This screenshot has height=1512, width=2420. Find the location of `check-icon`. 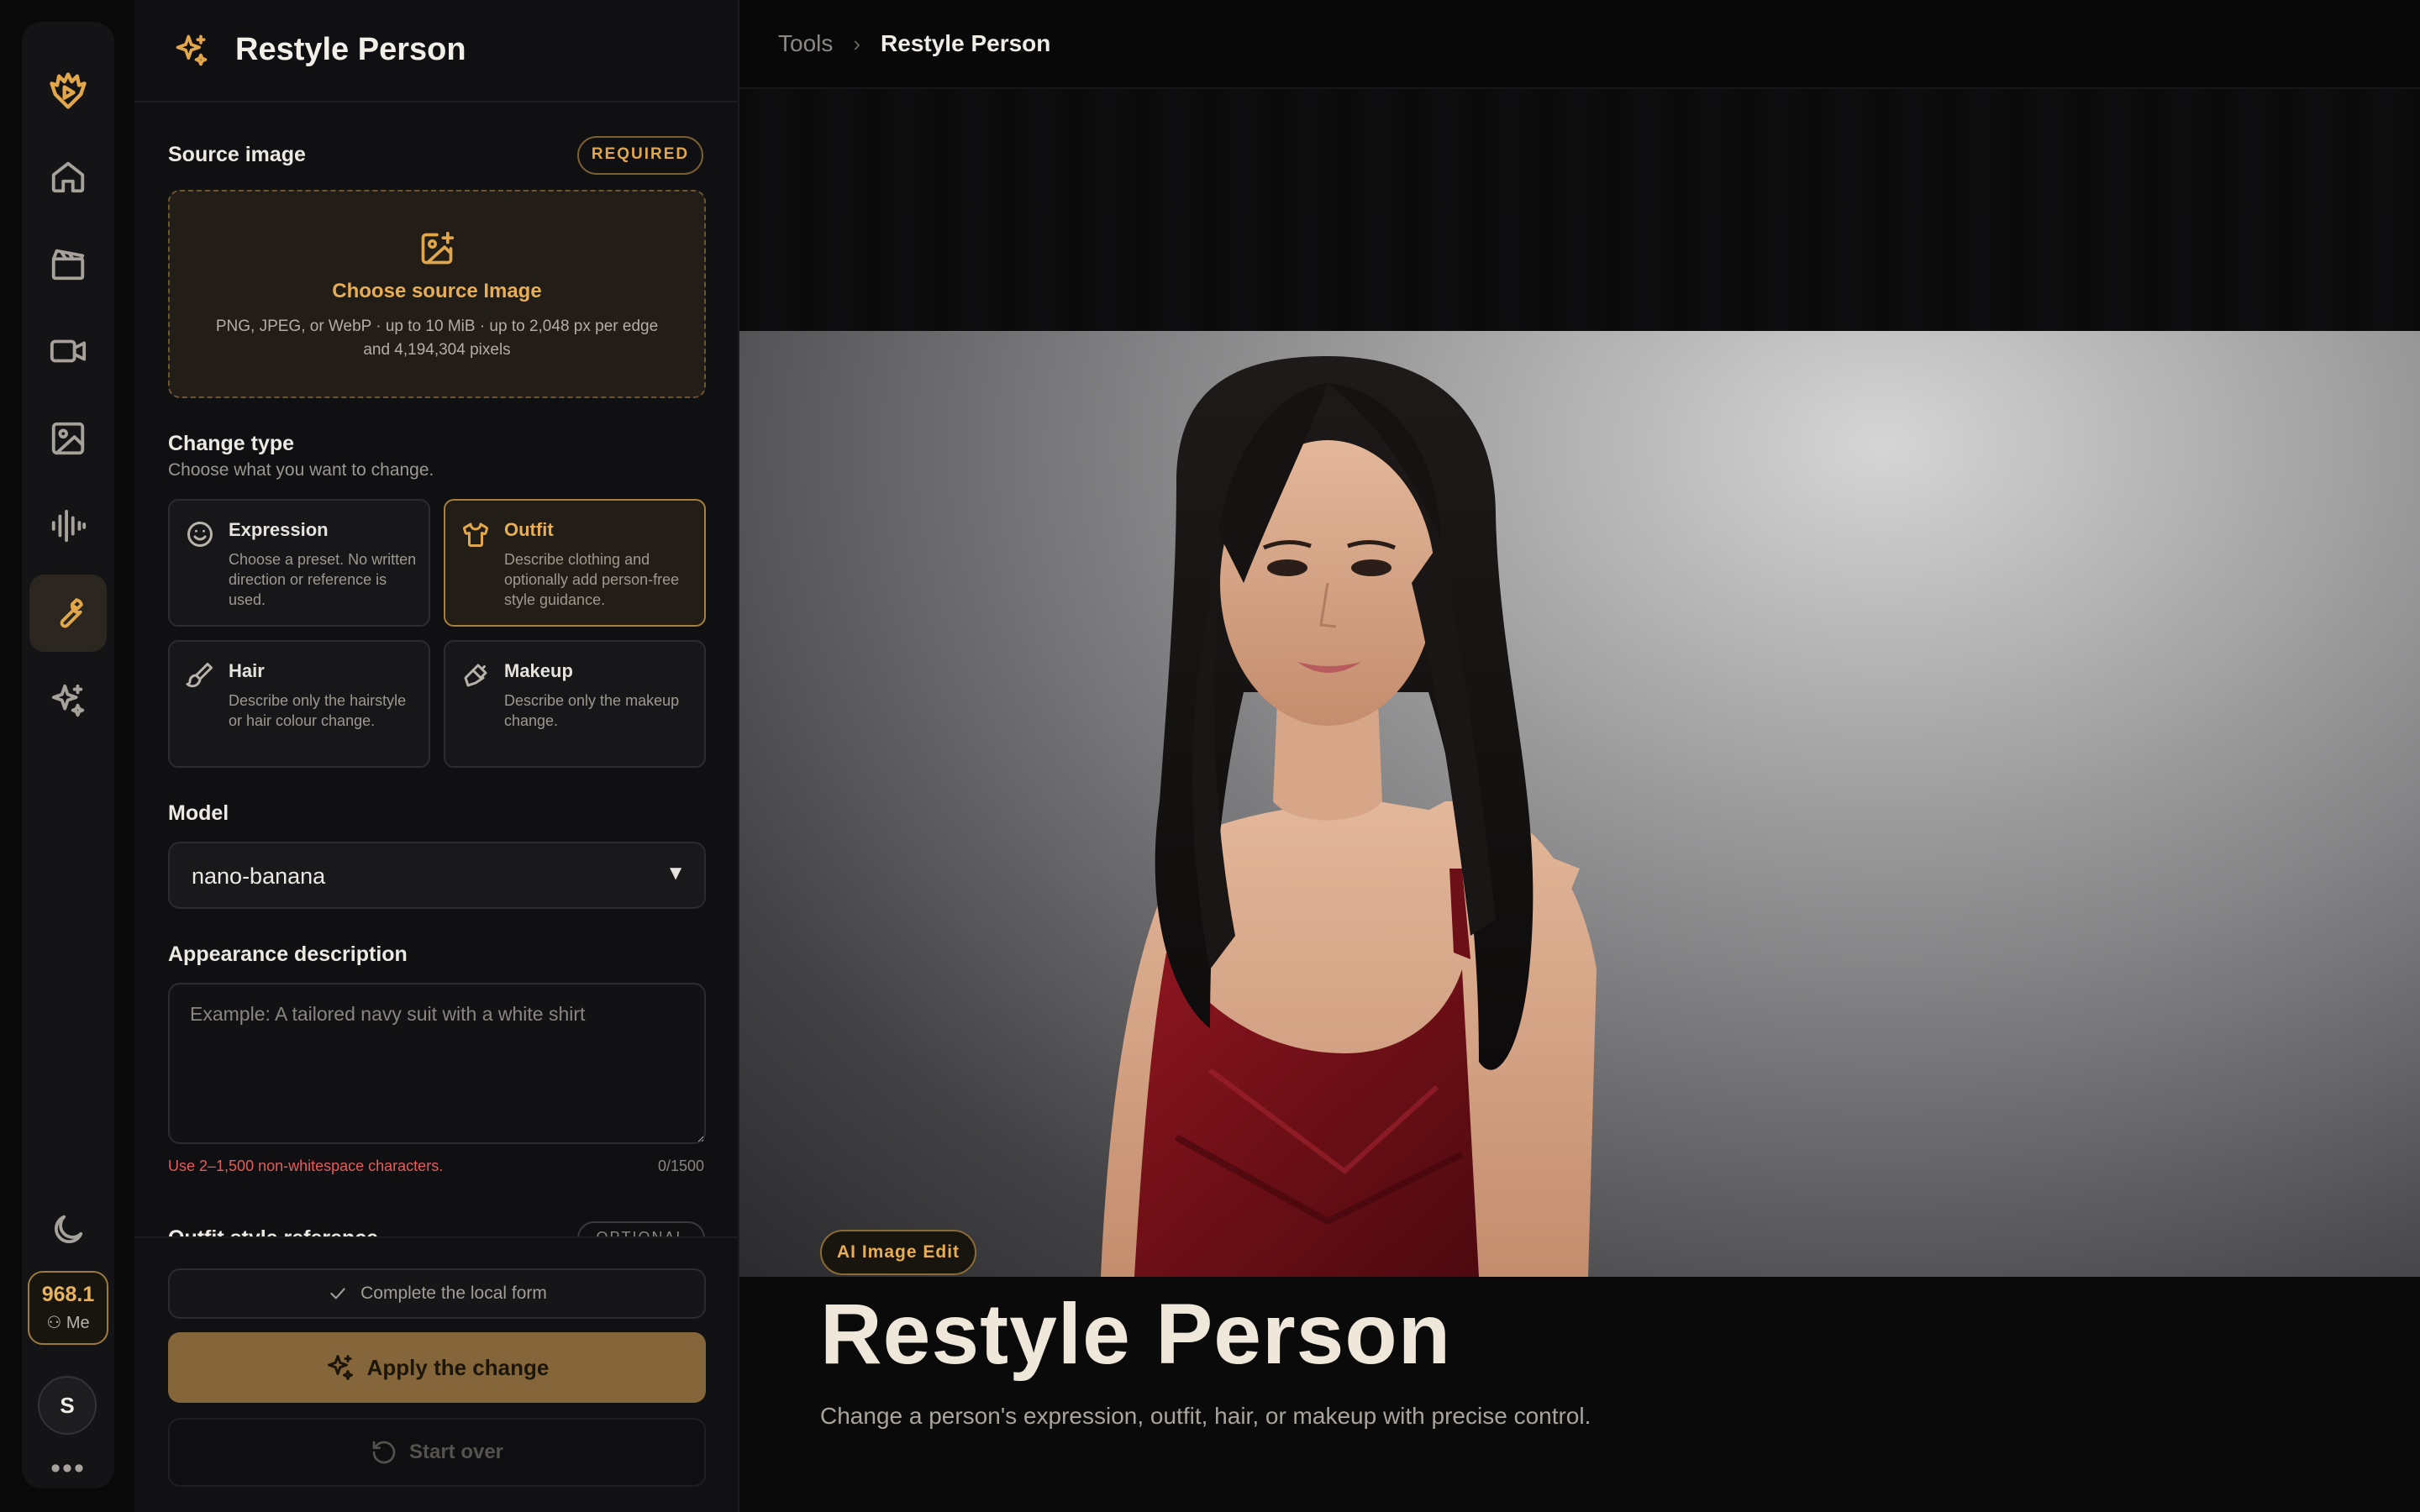

check-icon is located at coordinates (337, 1293).